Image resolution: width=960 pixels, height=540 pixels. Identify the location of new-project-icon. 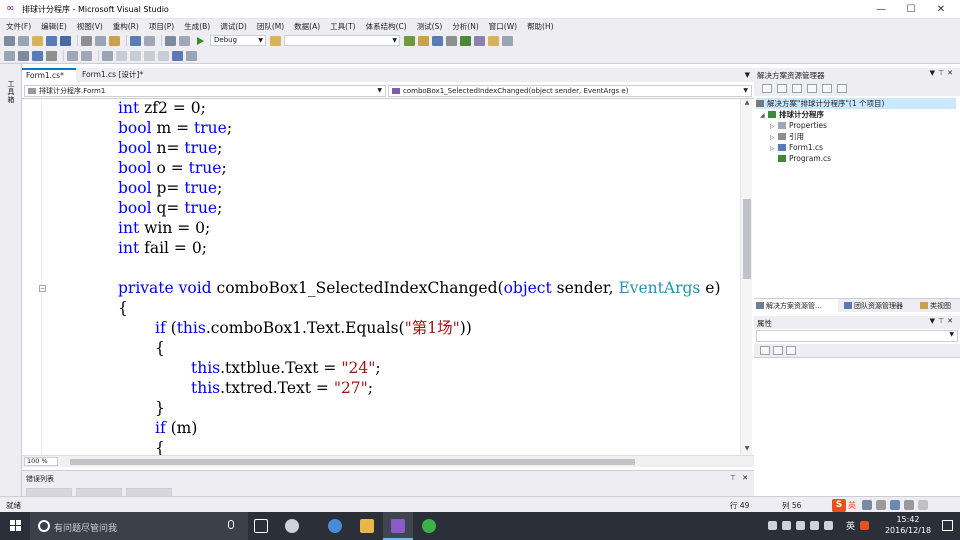
(9, 40).